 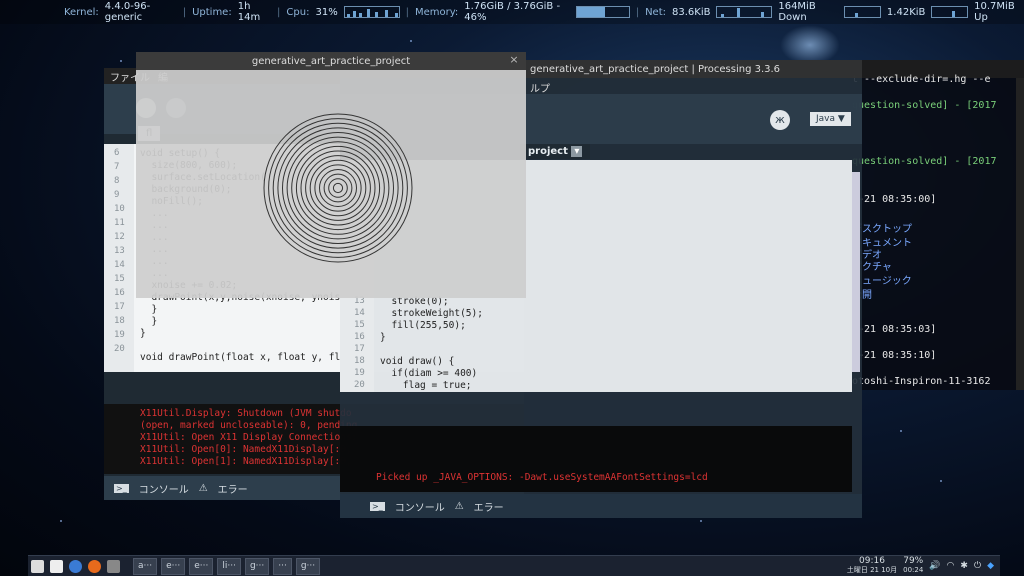 I want to click on line-number: 6, so click(x=117, y=153).